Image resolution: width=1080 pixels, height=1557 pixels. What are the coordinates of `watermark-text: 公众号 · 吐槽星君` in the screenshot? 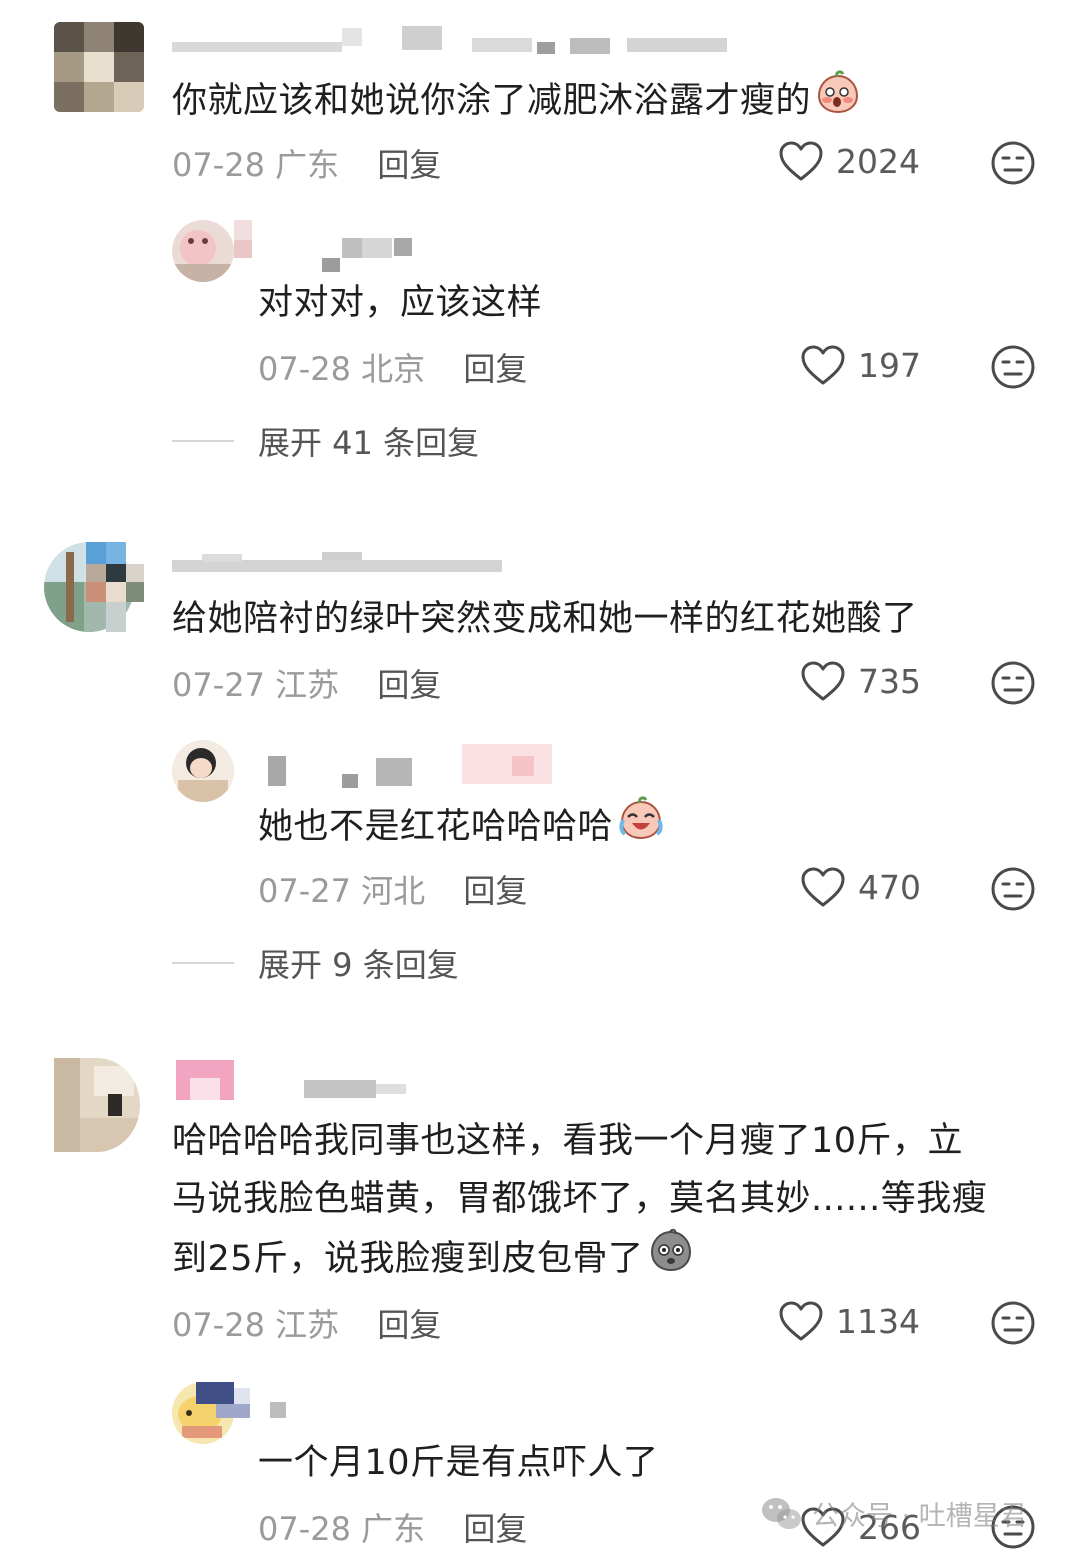 It's located at (919, 1516).